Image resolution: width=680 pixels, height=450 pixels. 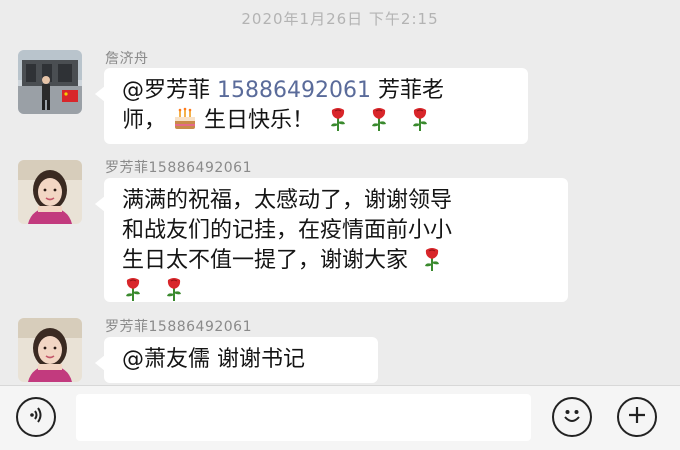 I want to click on message-line: @罗芳菲 15886492061 芳菲老, so click(x=316, y=91).